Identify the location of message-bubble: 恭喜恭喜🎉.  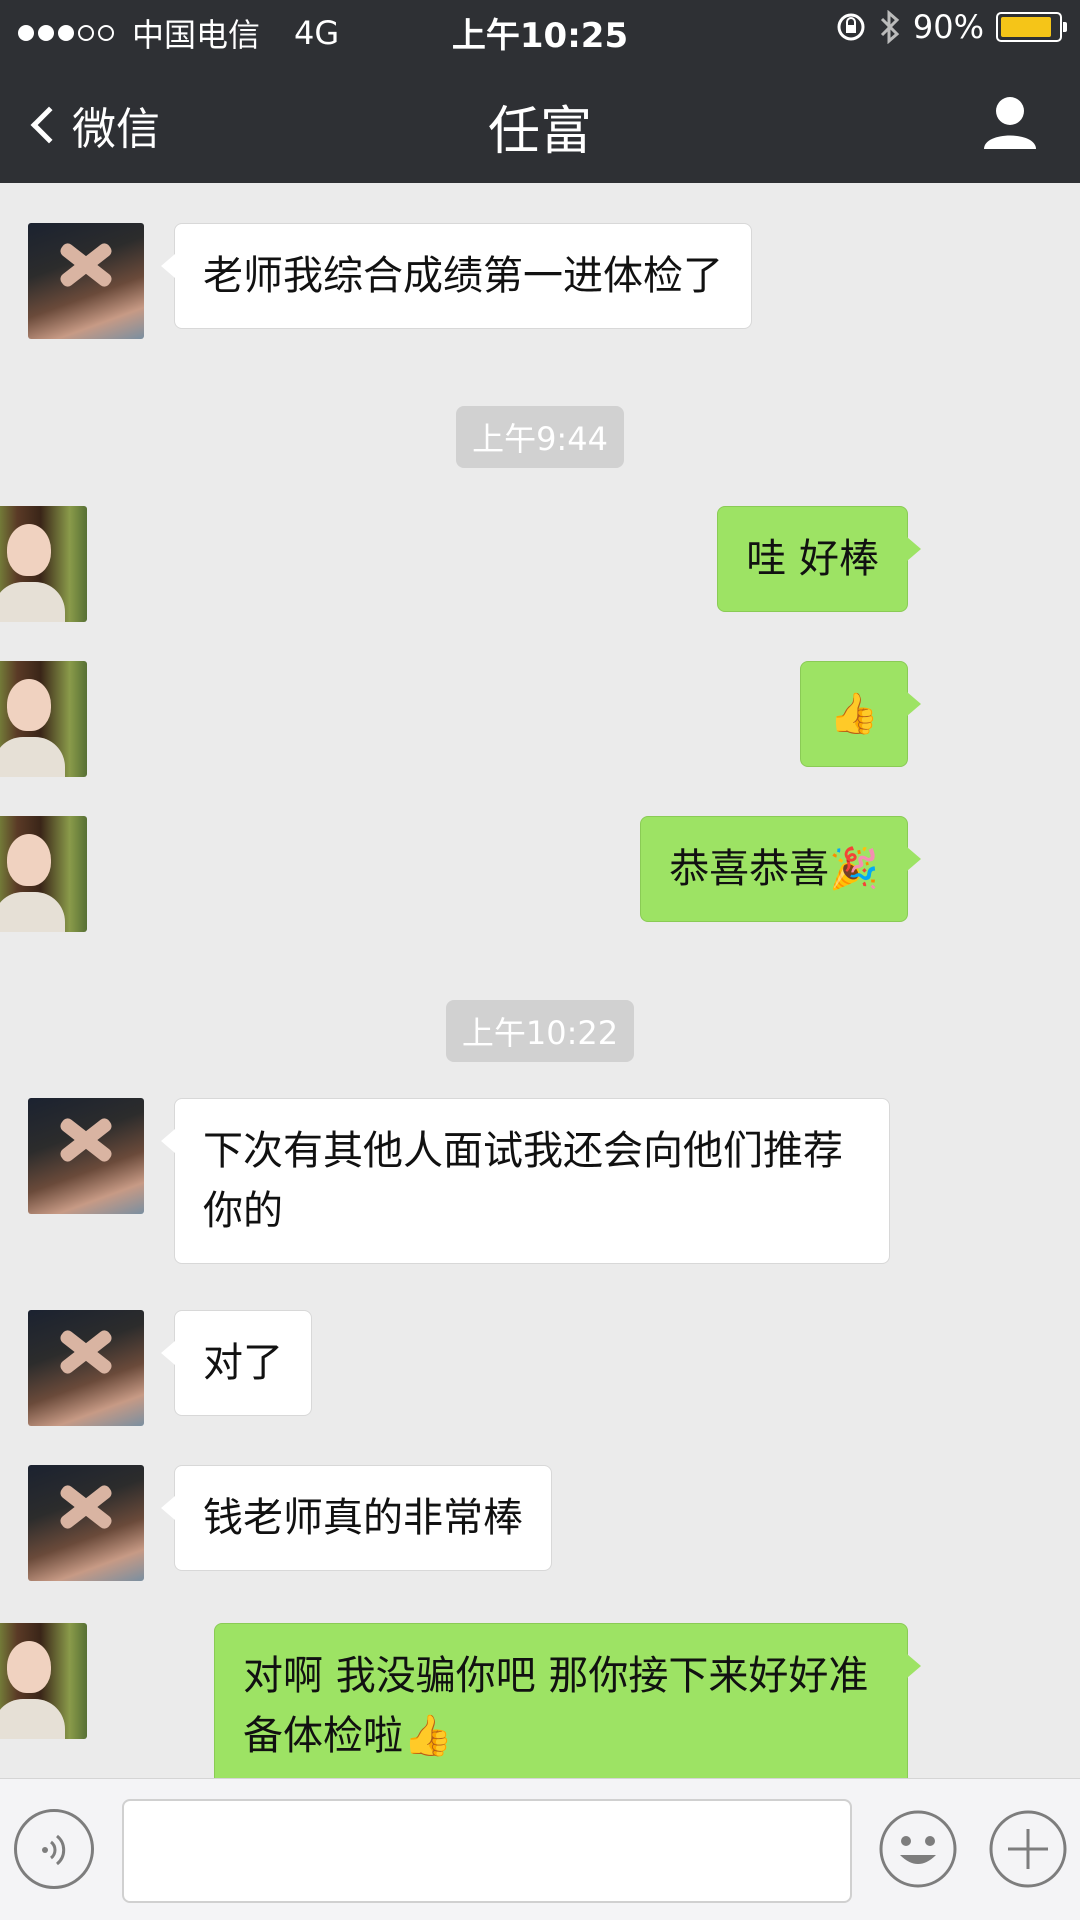
(780, 869).